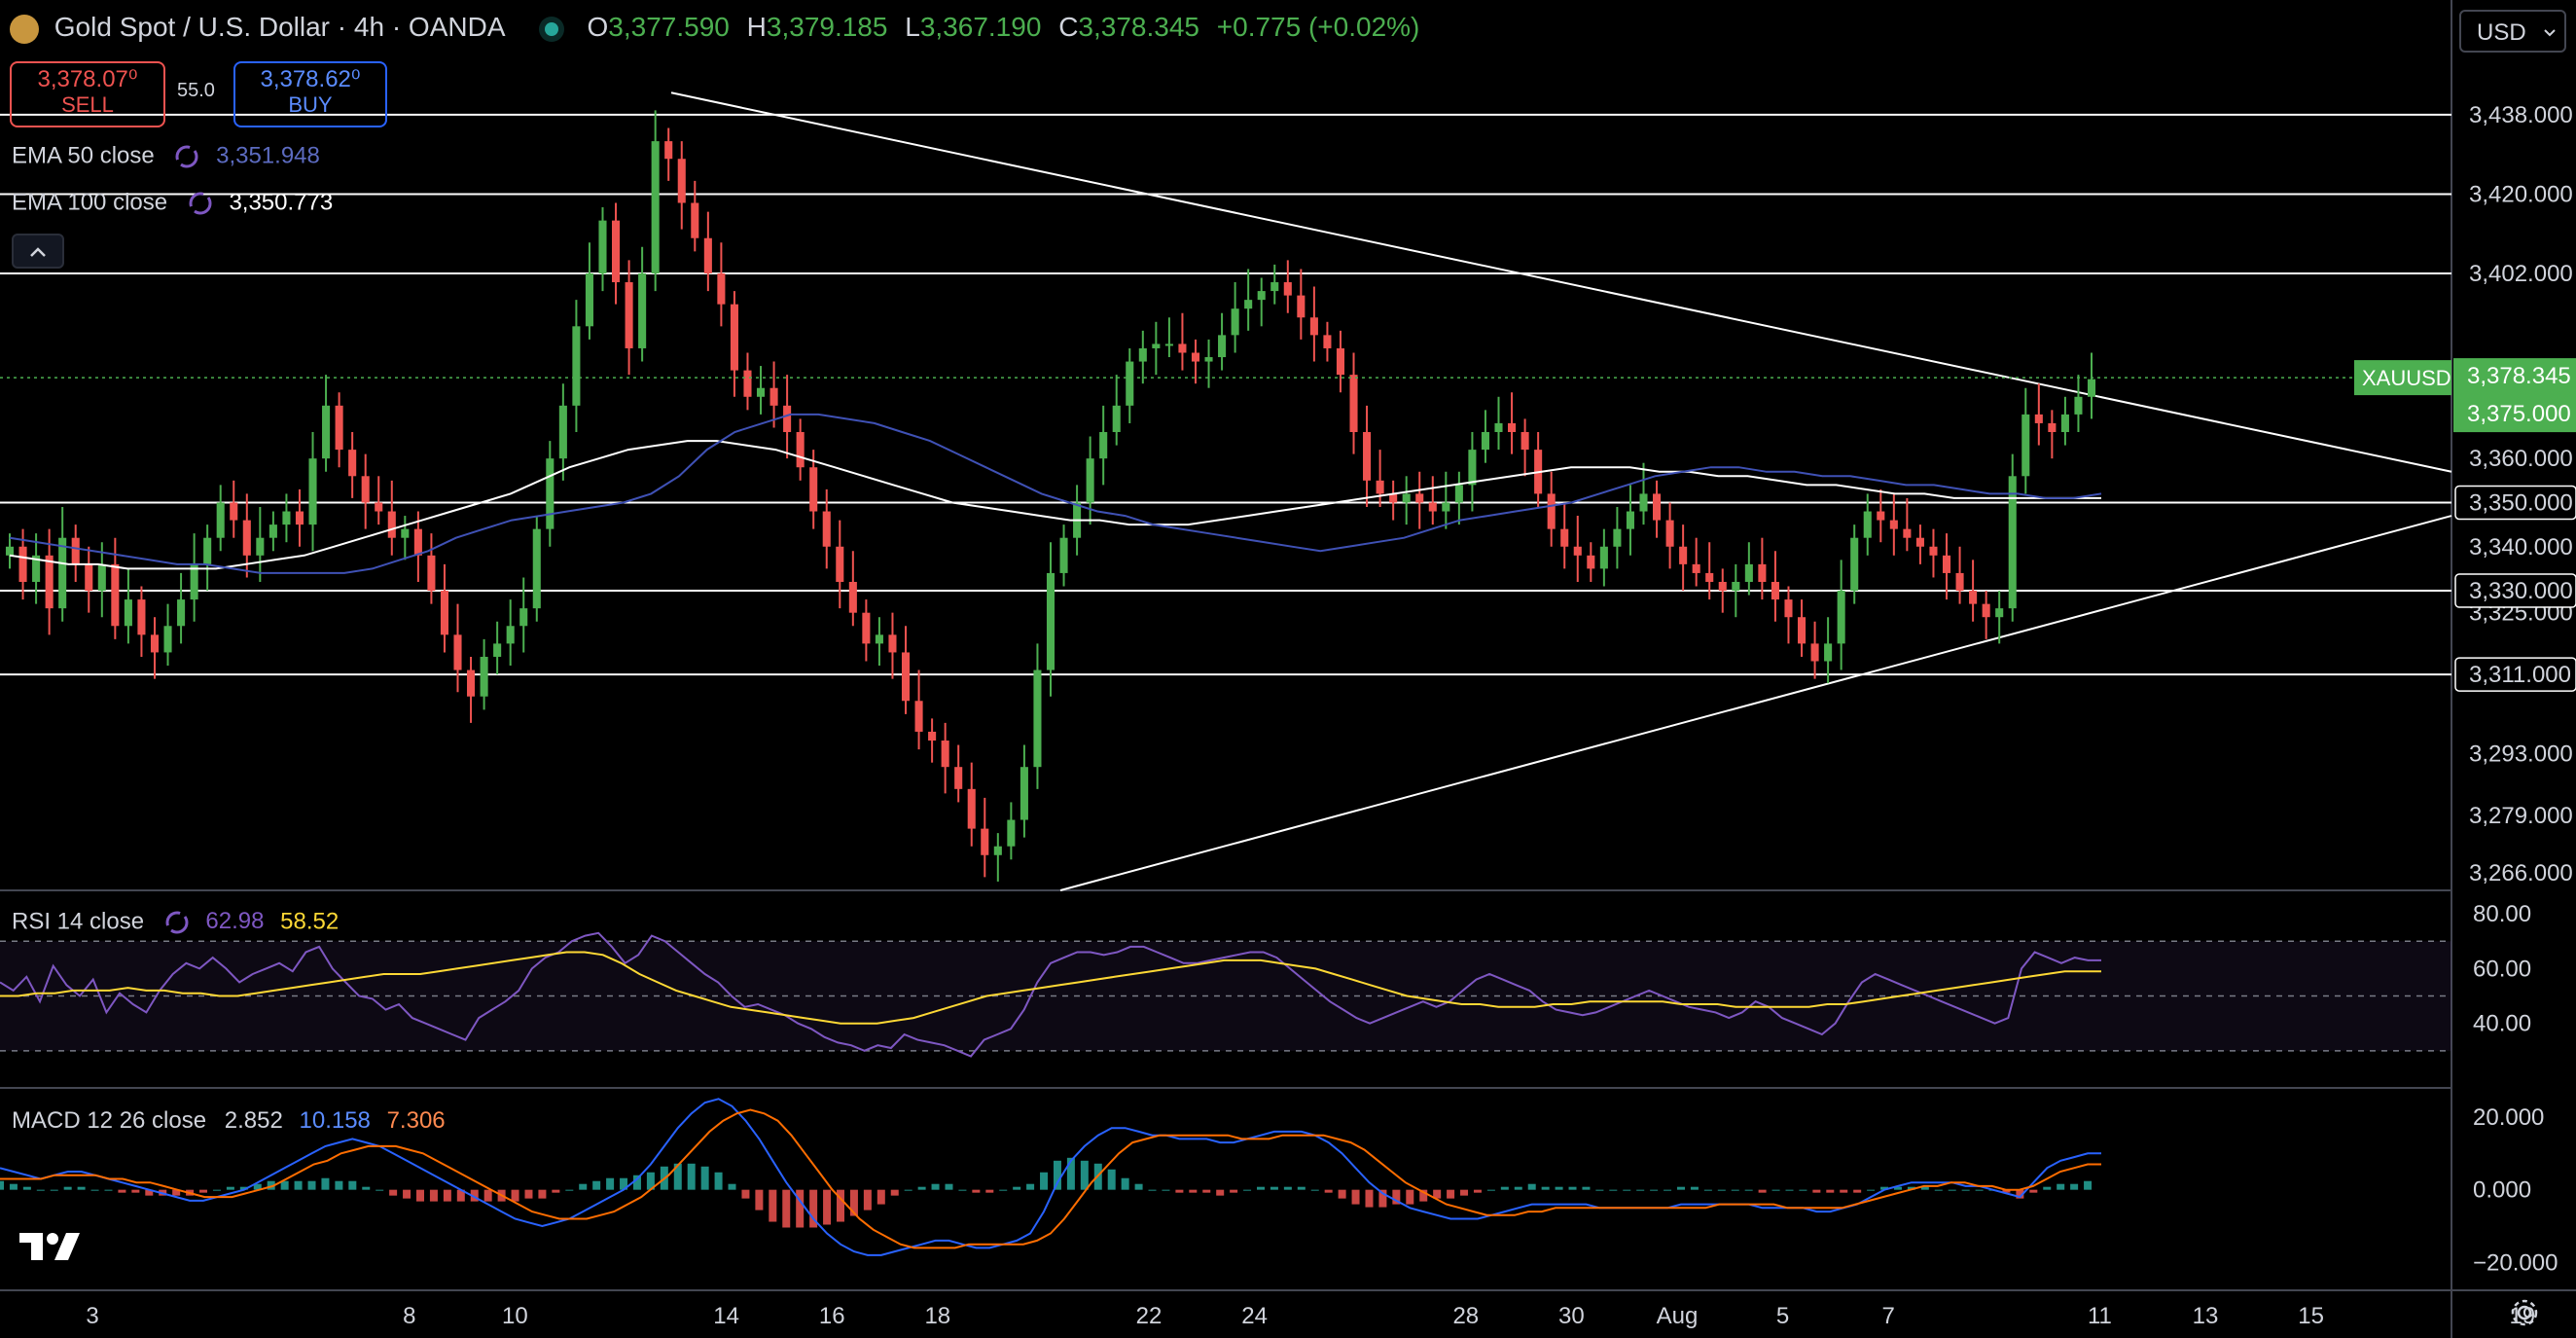 This screenshot has width=2576, height=1338. I want to click on sell-button: 3,378.07⁰ SELL, so click(87, 94).